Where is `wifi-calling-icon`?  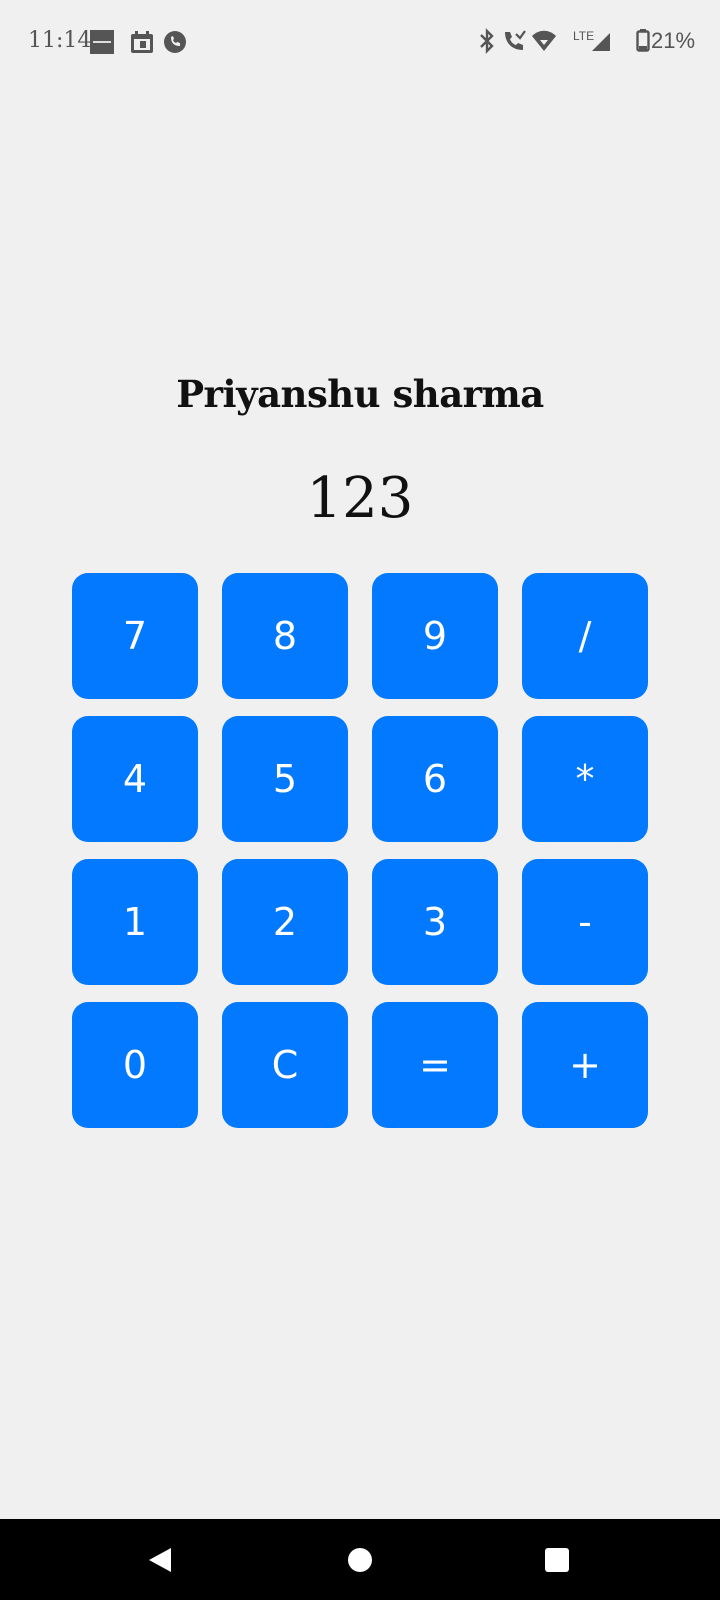 wifi-calling-icon is located at coordinates (514, 41).